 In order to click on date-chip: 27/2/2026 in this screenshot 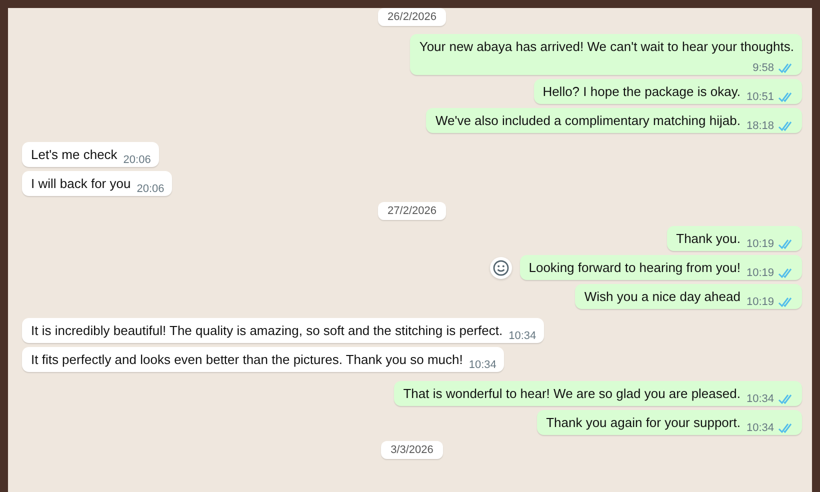, I will do `click(412, 211)`.